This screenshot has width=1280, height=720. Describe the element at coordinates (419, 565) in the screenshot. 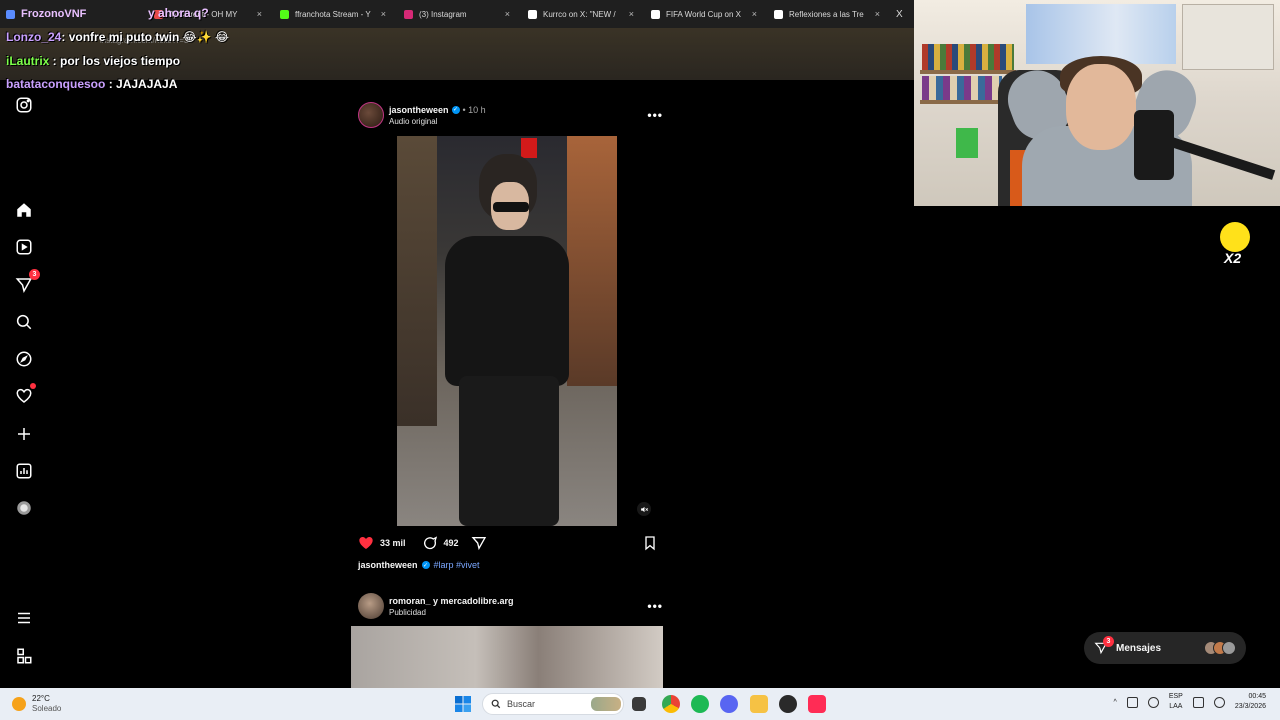

I see `post-caption: jasontheween ✓ #larp #vivet` at that location.